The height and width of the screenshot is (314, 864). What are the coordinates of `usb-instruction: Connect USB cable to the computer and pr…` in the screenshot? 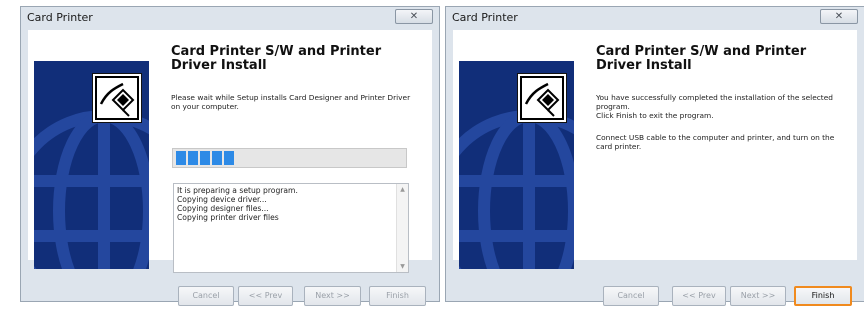 It's located at (715, 142).